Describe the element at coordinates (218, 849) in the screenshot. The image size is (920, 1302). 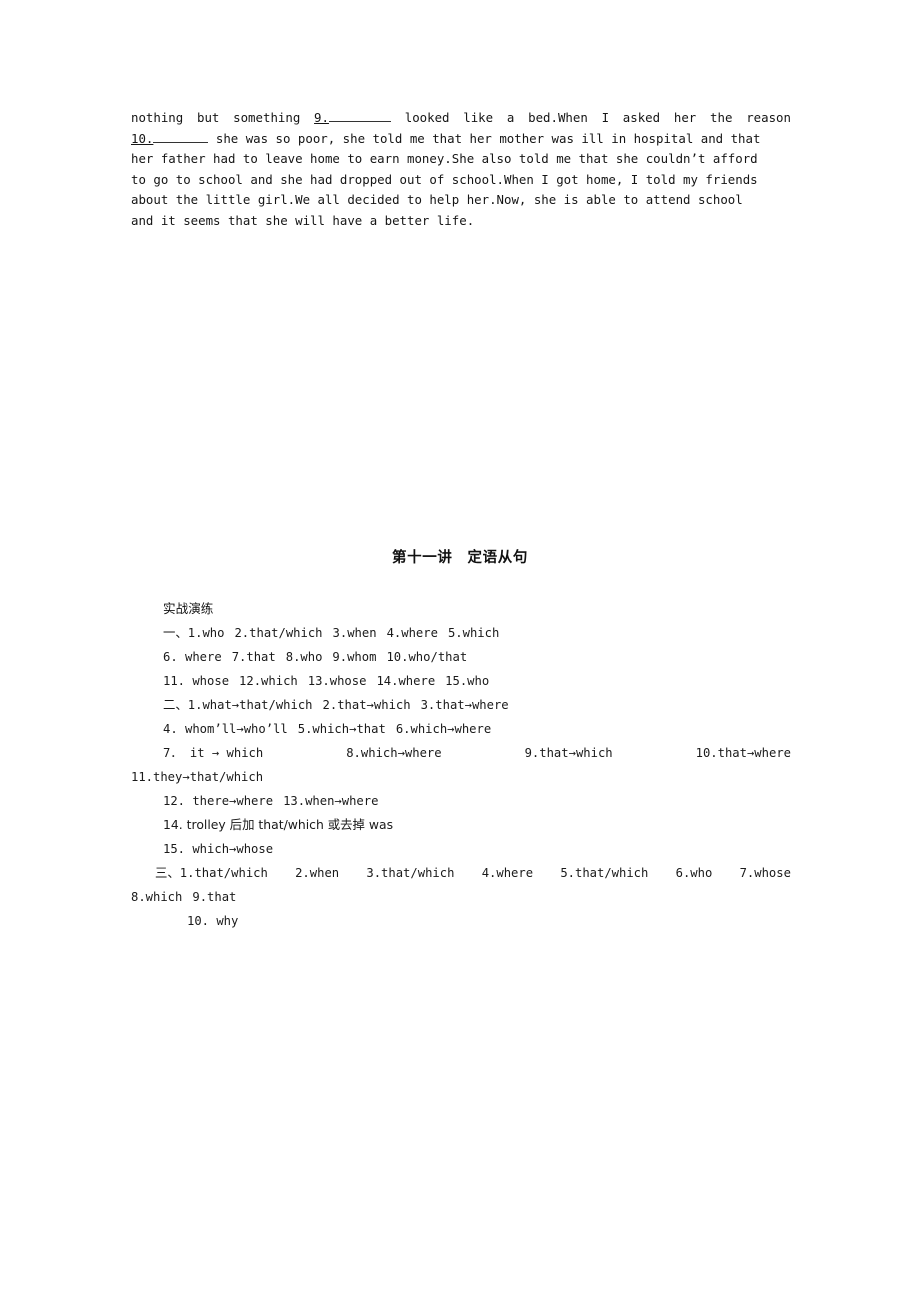
I see `answer-item: 15. which→whose` at that location.